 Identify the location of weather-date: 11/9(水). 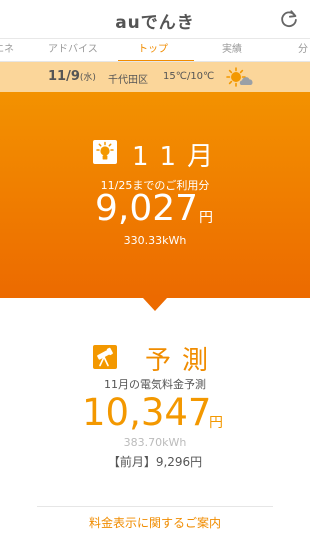
(72, 76).